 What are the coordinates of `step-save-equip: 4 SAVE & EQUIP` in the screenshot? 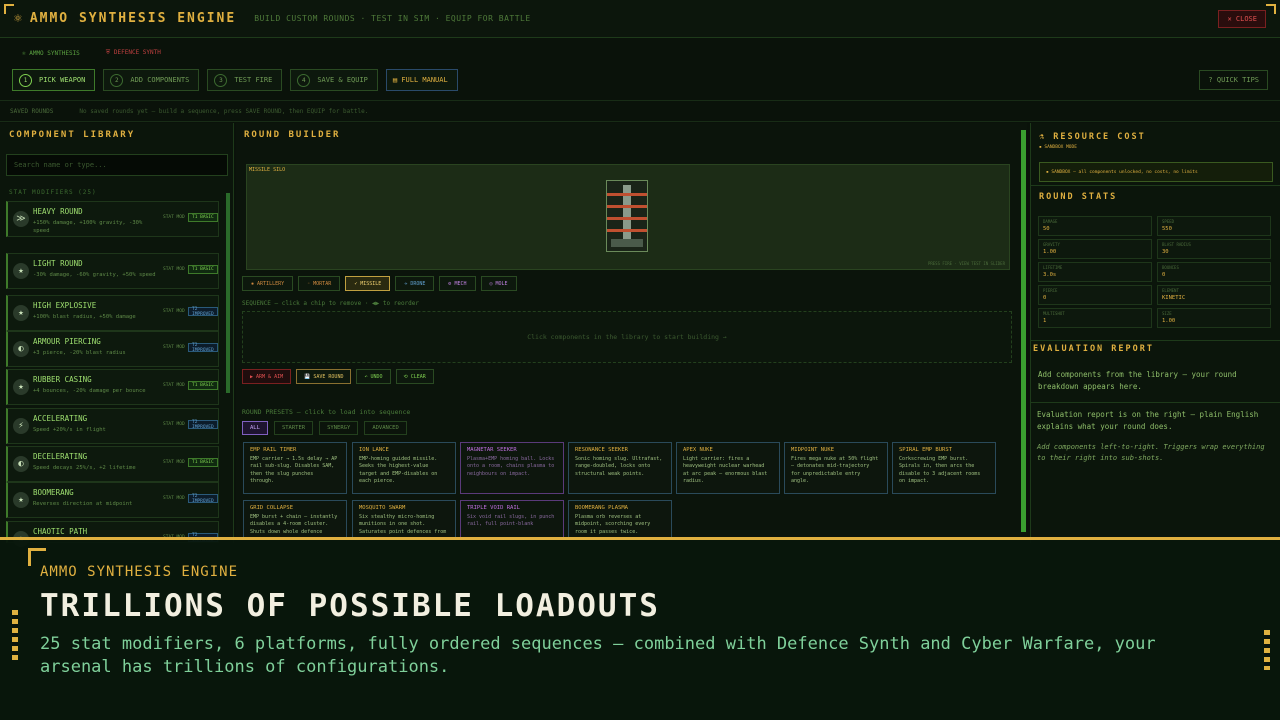 It's located at (334, 80).